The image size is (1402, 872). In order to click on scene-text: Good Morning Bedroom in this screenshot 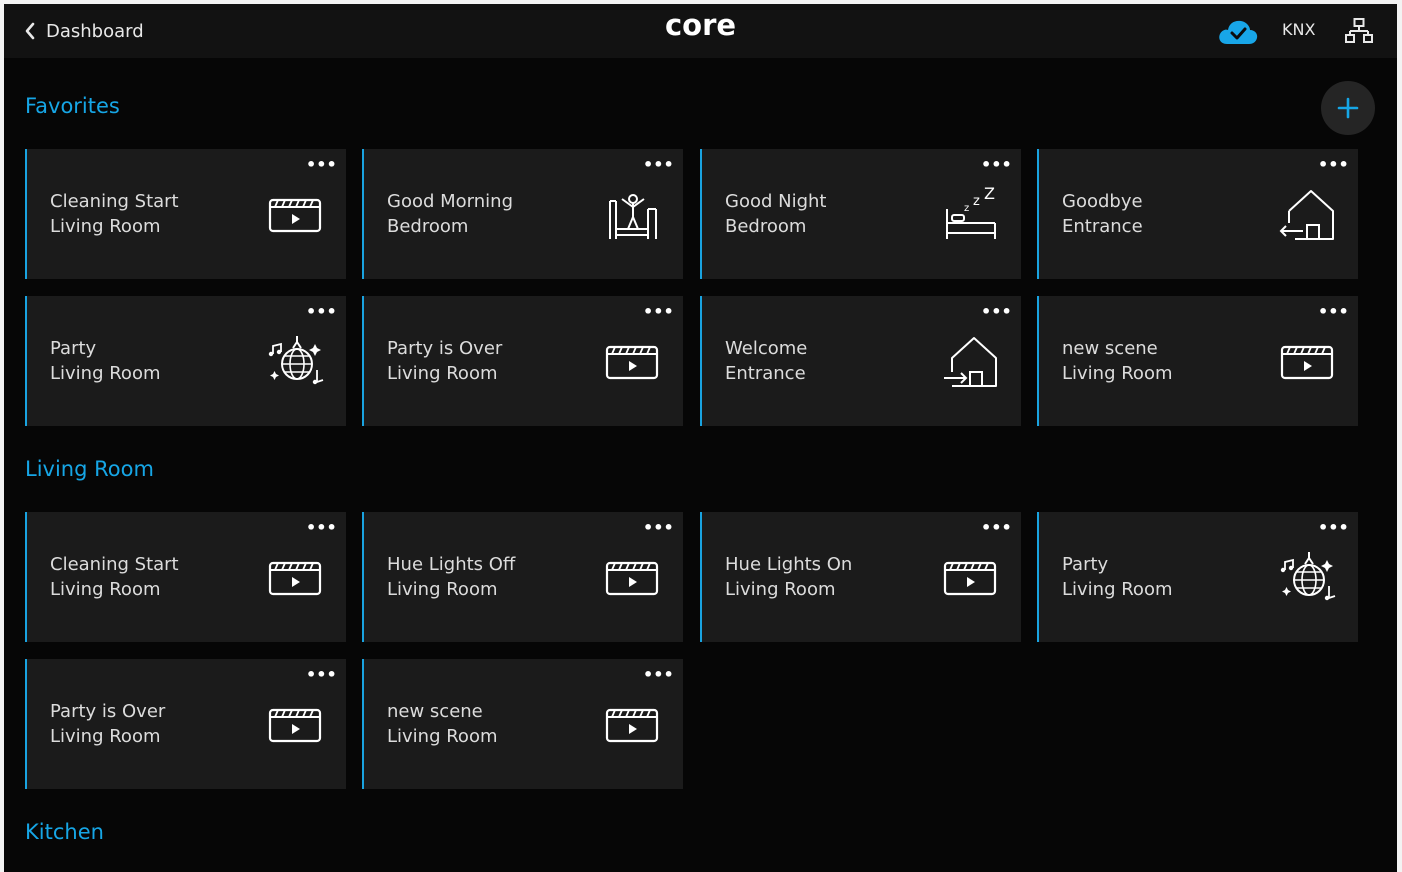, I will do `click(450, 214)`.